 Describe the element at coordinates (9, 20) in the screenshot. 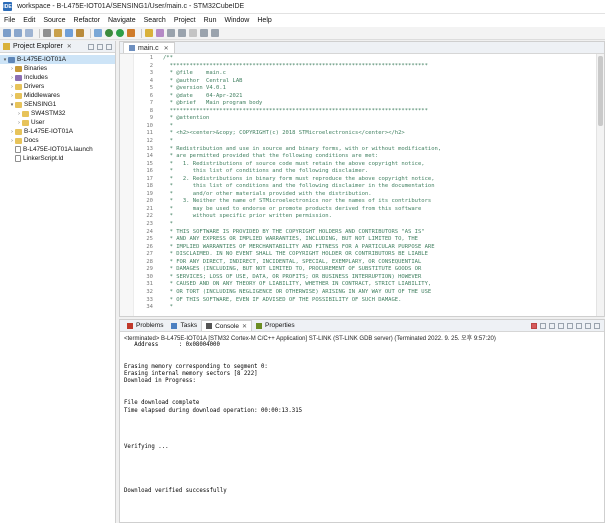

I see `menu-file: File` at that location.